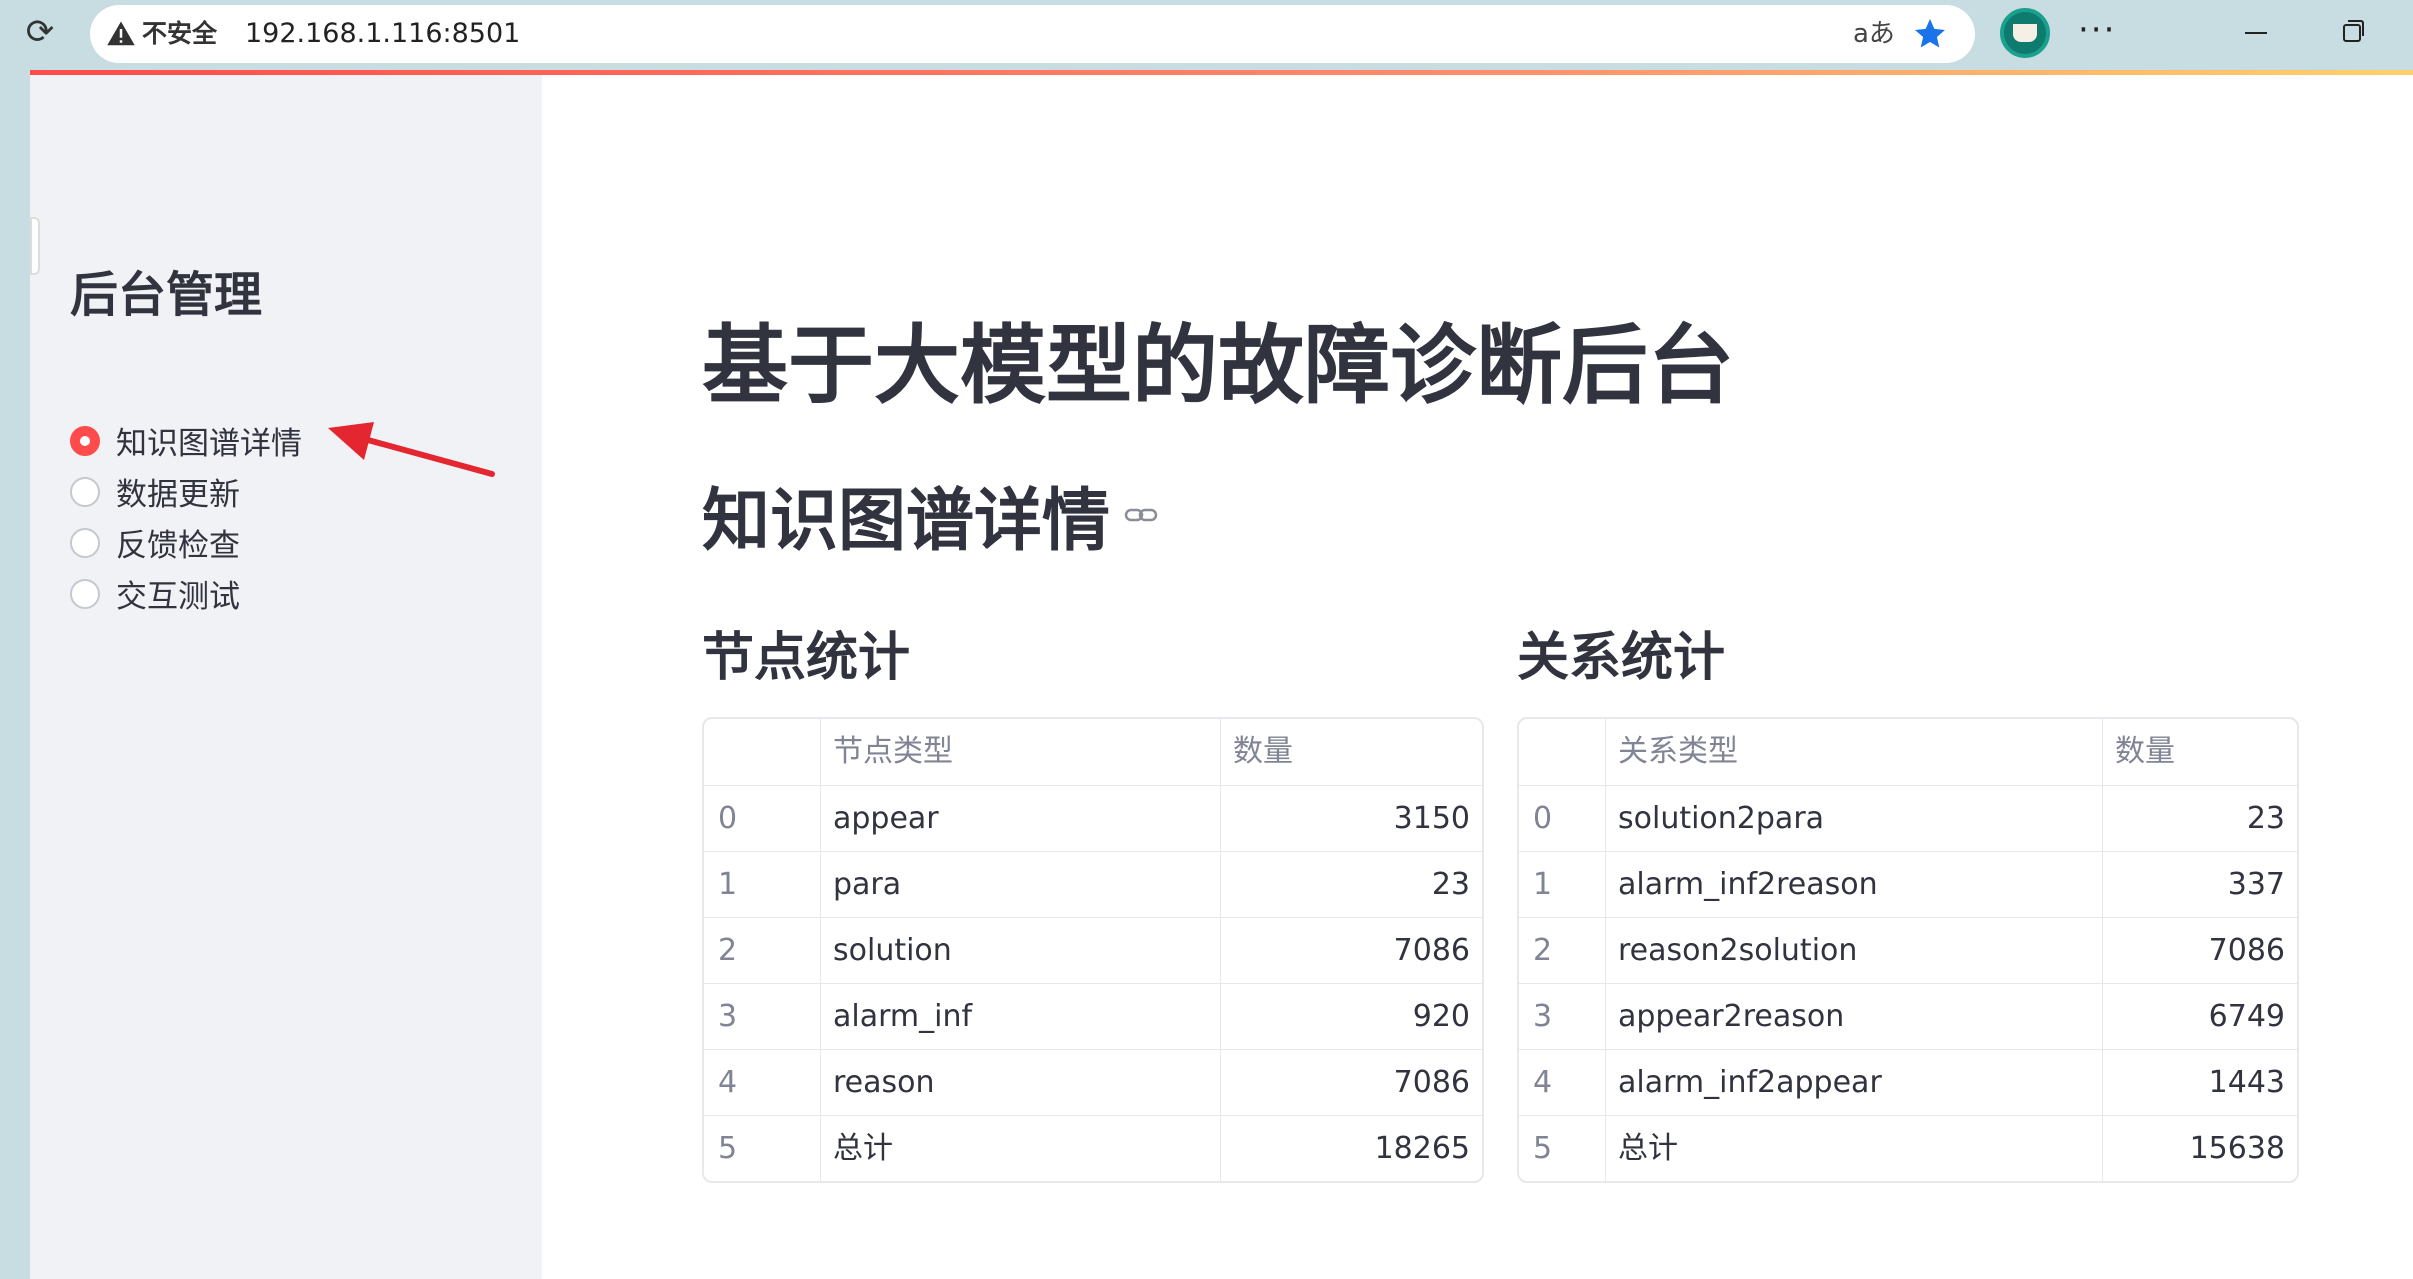 This screenshot has height=1279, width=2413. Describe the element at coordinates (1032, 34) in the screenshot. I see `address-bar: 不安全 192.168.1.116:8501 aあ` at that location.